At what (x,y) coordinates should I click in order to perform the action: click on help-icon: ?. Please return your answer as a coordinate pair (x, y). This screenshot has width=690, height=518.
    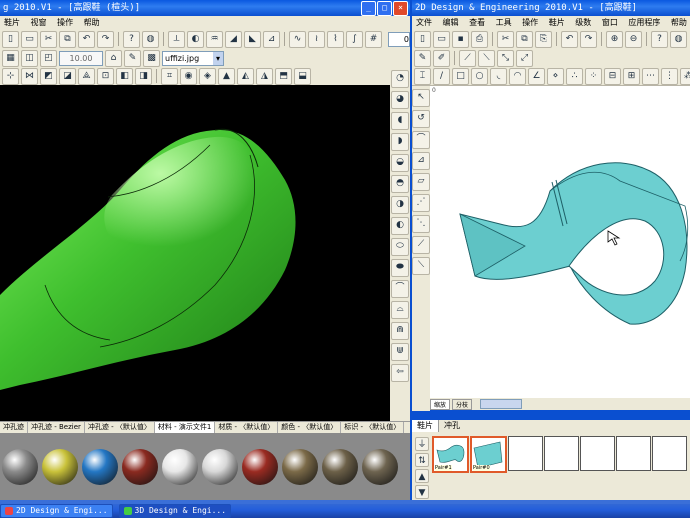
    Looking at the image, I should click on (659, 39).